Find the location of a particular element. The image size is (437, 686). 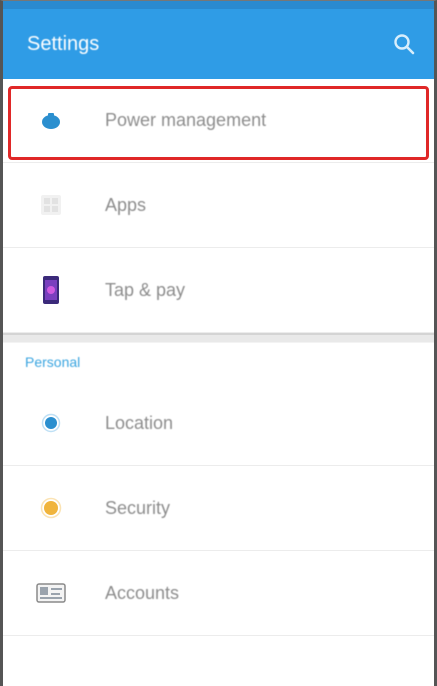

section-header: Personal is located at coordinates (218, 362).